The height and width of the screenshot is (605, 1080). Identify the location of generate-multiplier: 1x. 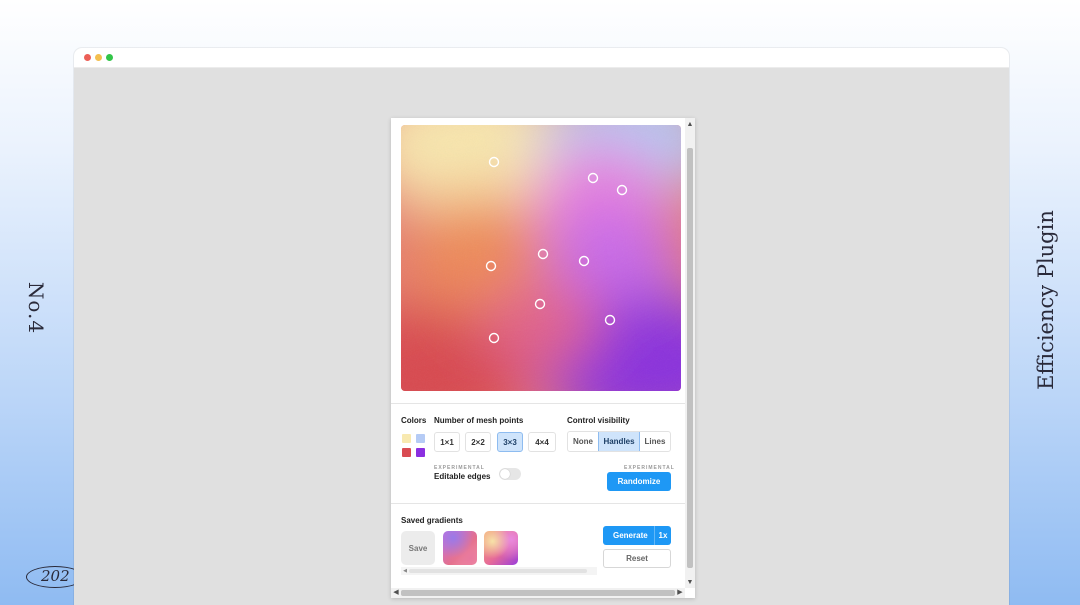
(662, 535).